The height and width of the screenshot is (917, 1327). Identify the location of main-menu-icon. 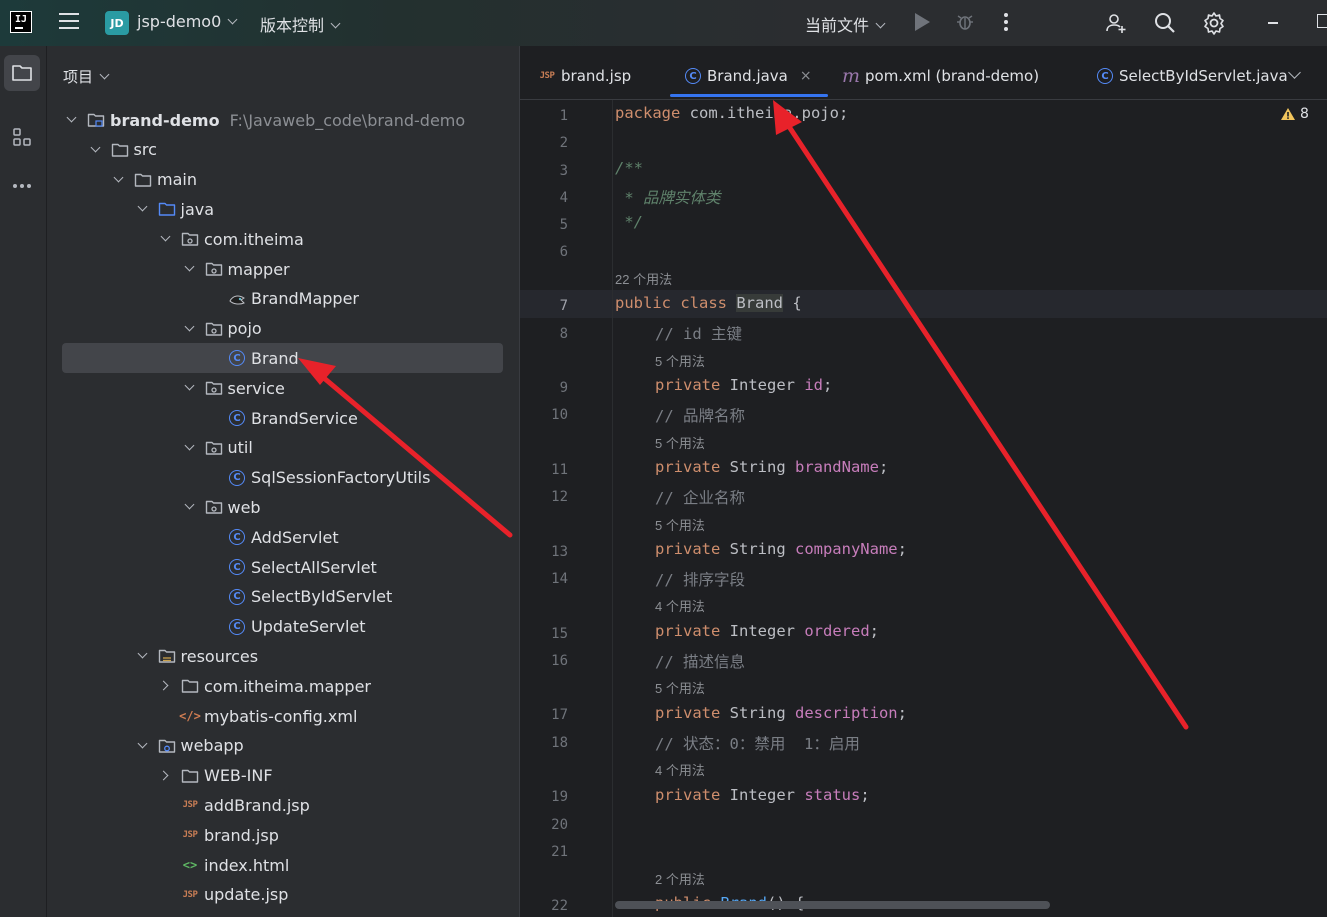
(69, 22).